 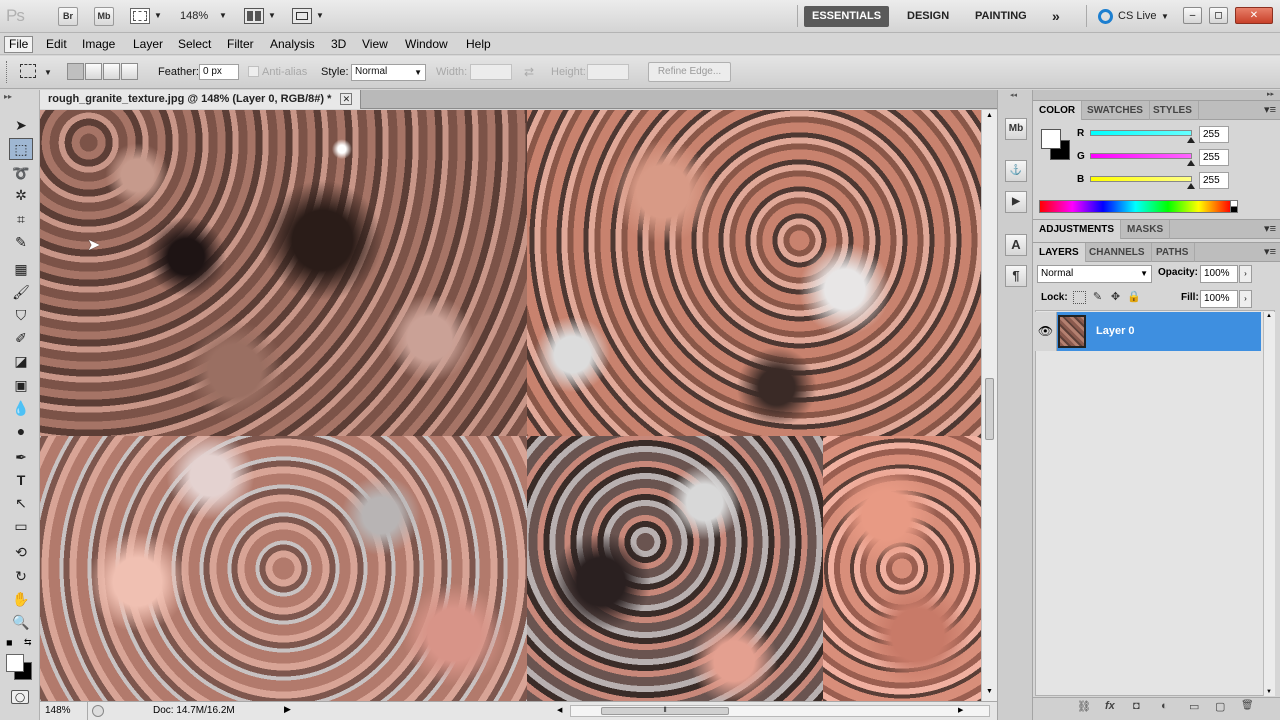 What do you see at coordinates (21, 242) in the screenshot?
I see `eyedropper-tool-icon: ✎` at bounding box center [21, 242].